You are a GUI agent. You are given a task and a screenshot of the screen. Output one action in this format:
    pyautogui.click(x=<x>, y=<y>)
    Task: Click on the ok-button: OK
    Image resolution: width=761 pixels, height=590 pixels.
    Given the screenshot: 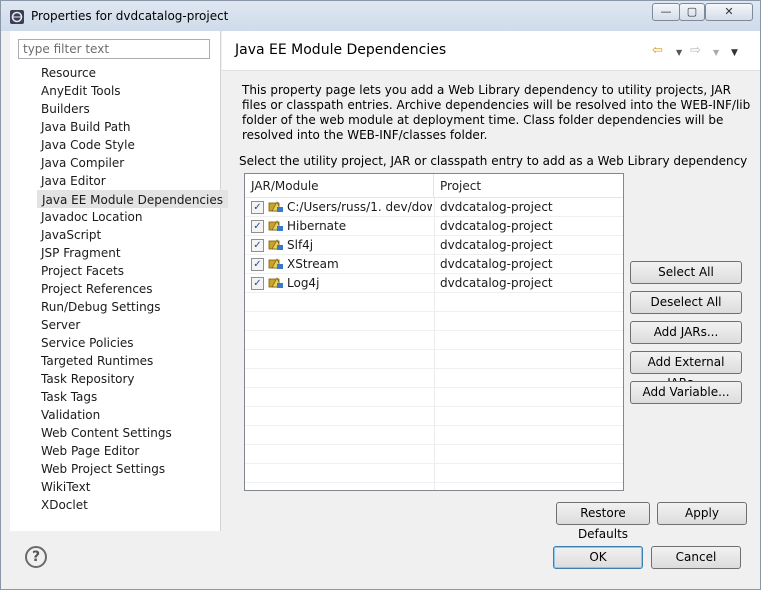 What is the action you would take?
    pyautogui.click(x=598, y=557)
    